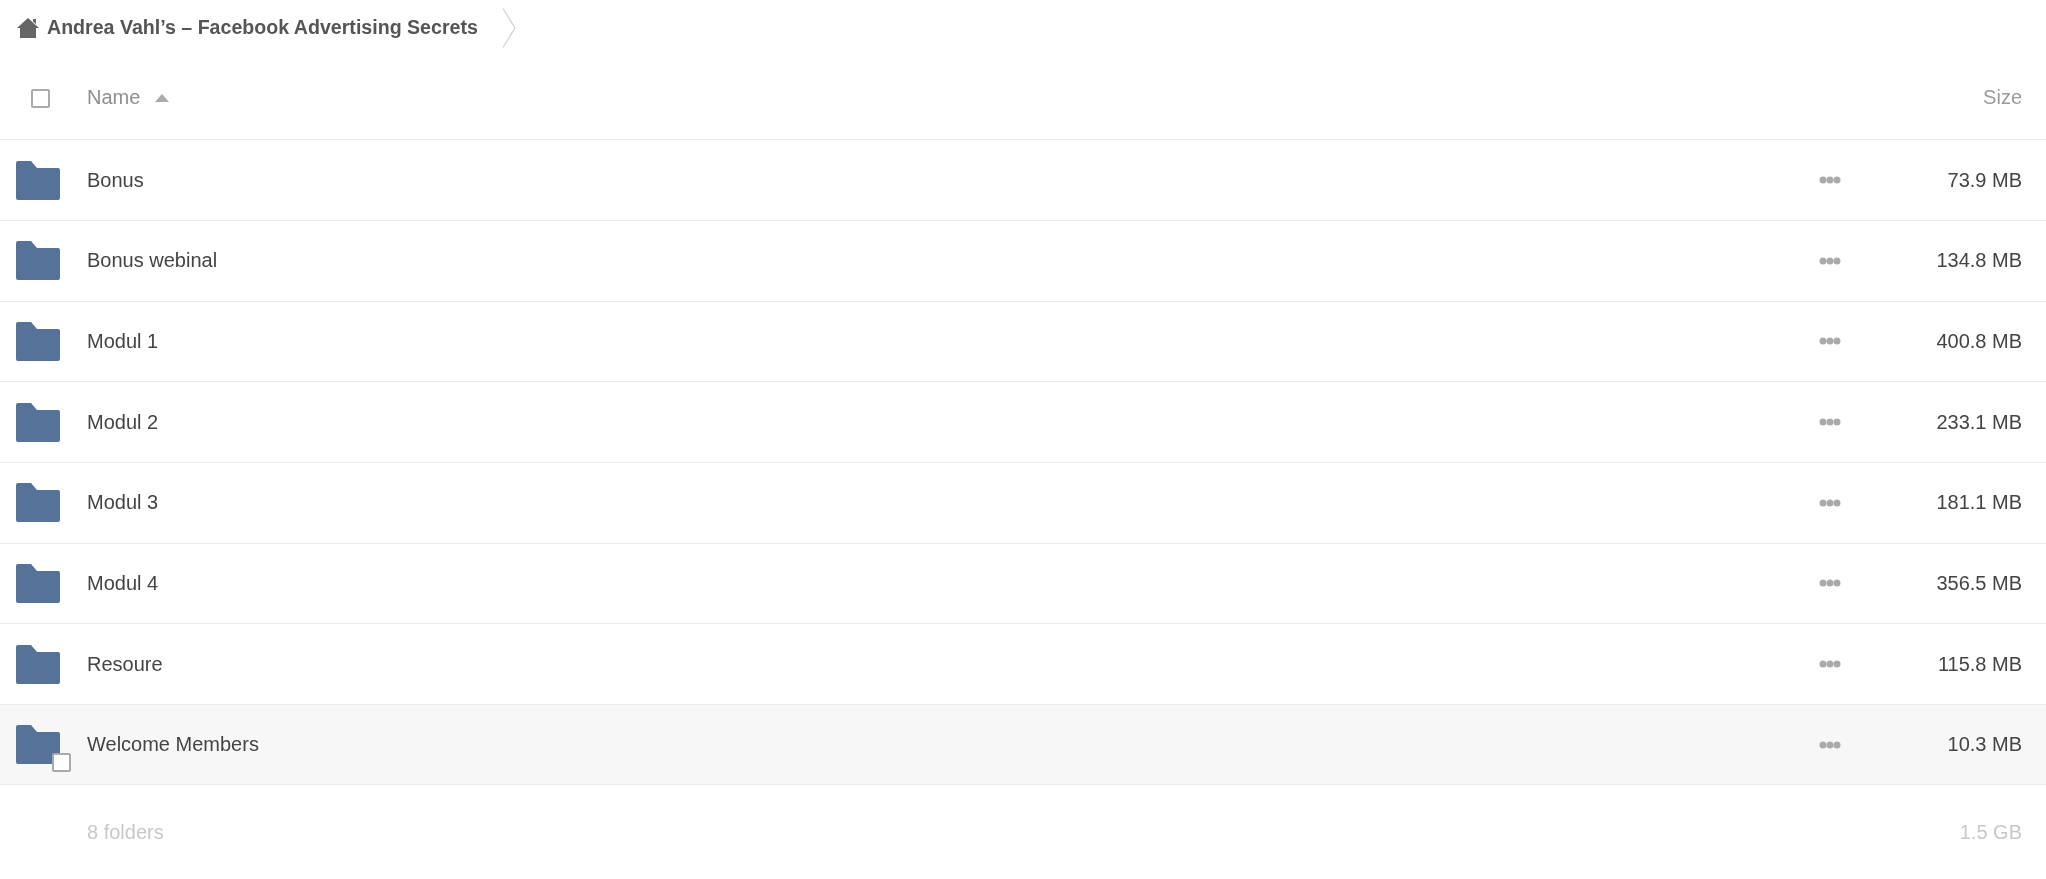  What do you see at coordinates (123, 503) in the screenshot?
I see `folder-name: Modul 3` at bounding box center [123, 503].